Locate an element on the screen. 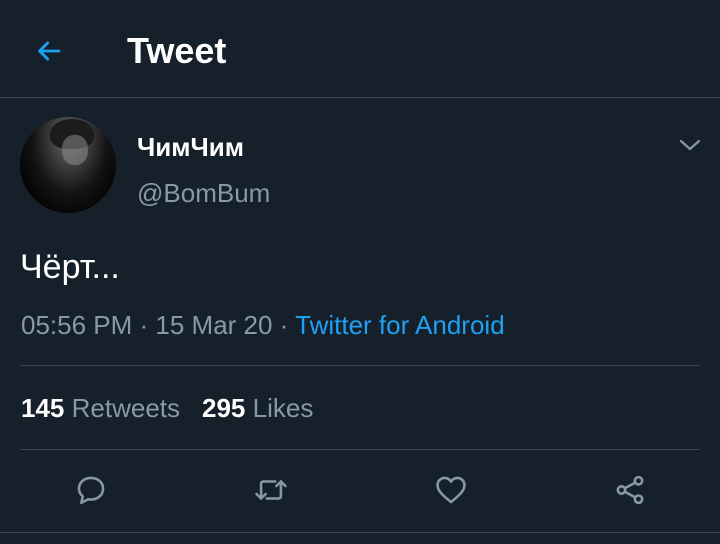 The image size is (720, 544). heart-icon is located at coordinates (451, 490).